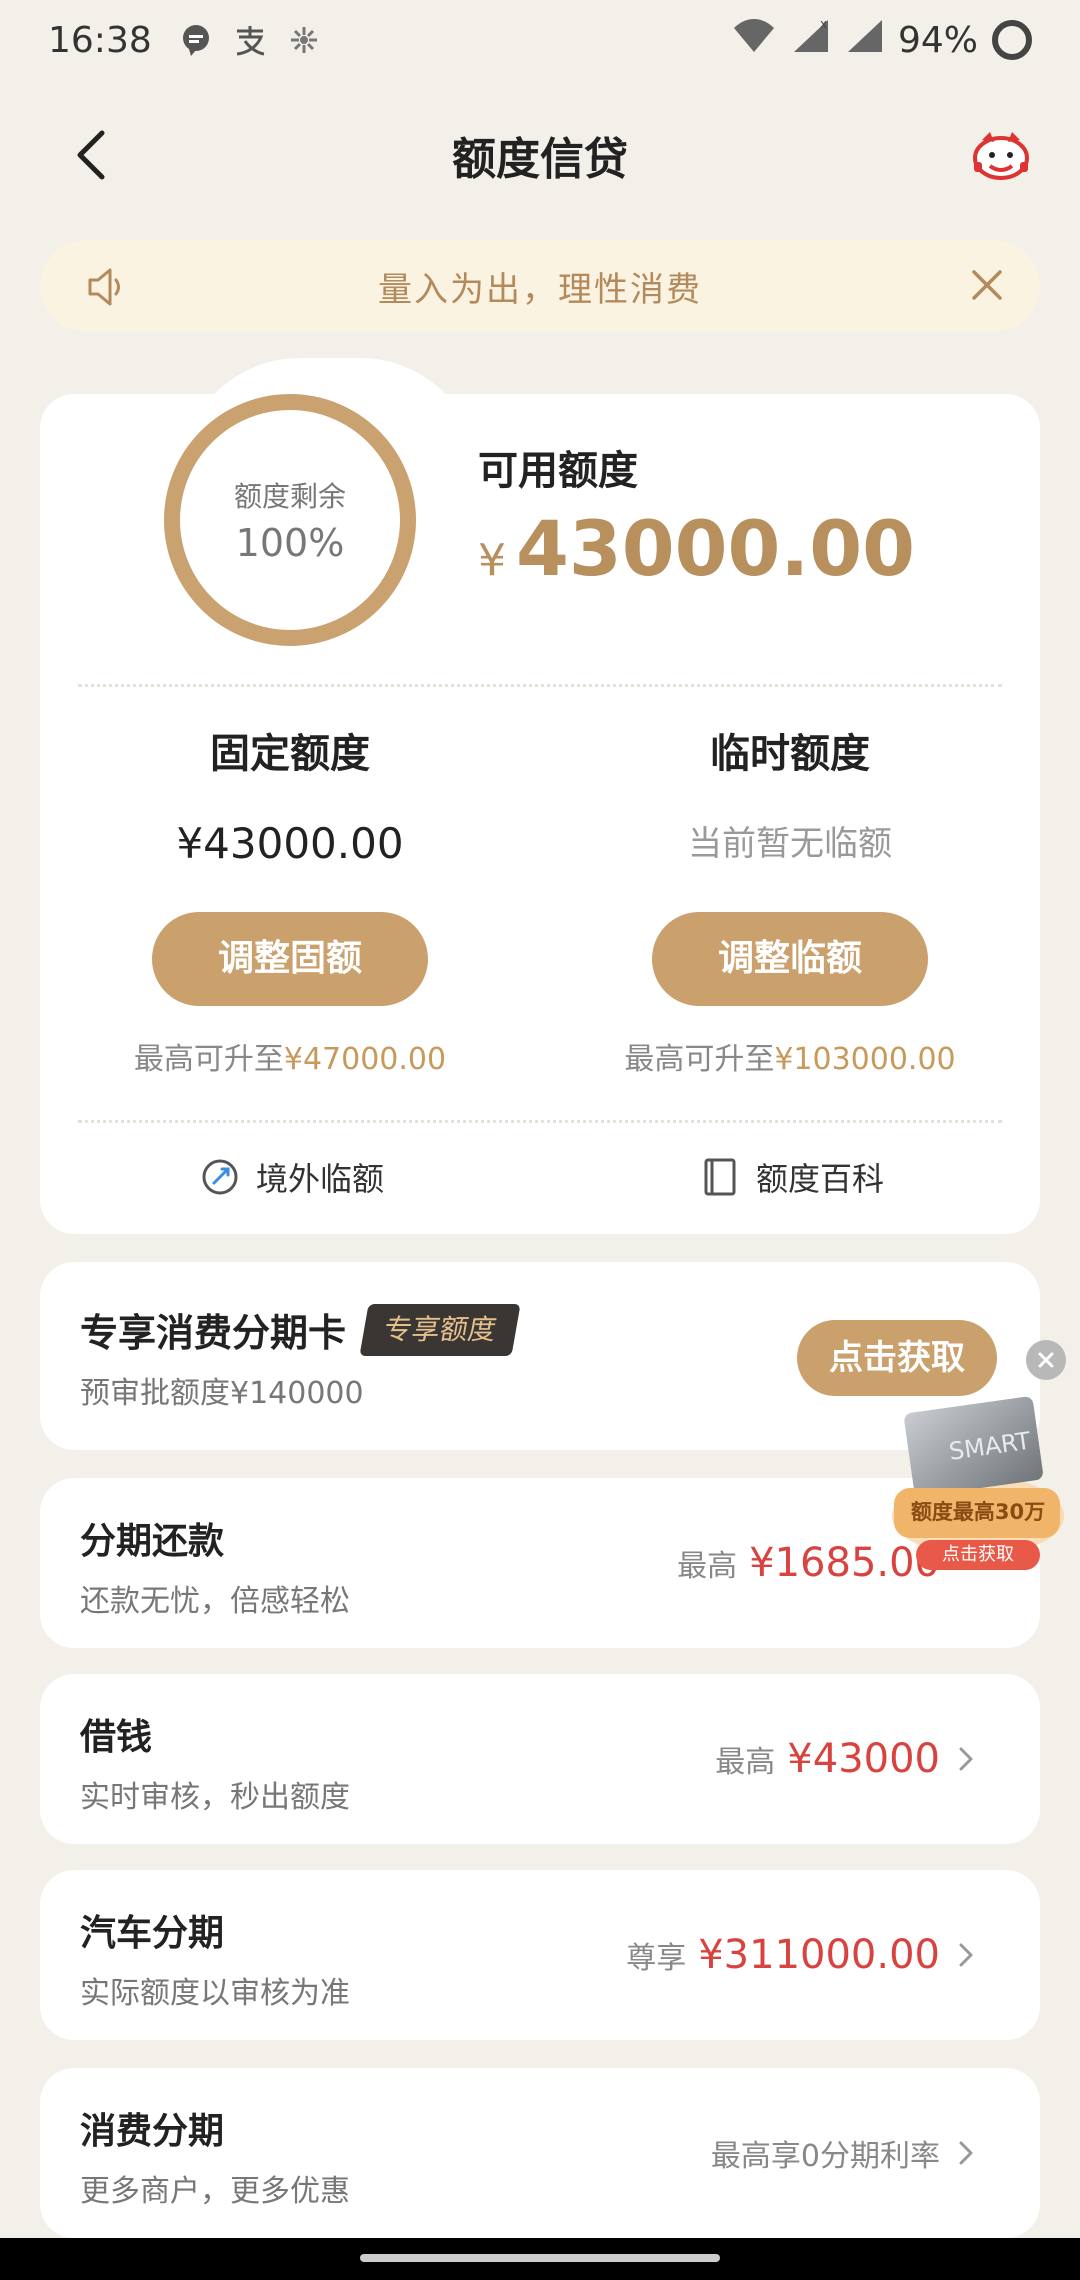  Describe the element at coordinates (825, 2156) in the screenshot. I see `list-item-plain: 最高享0分期利率` at that location.